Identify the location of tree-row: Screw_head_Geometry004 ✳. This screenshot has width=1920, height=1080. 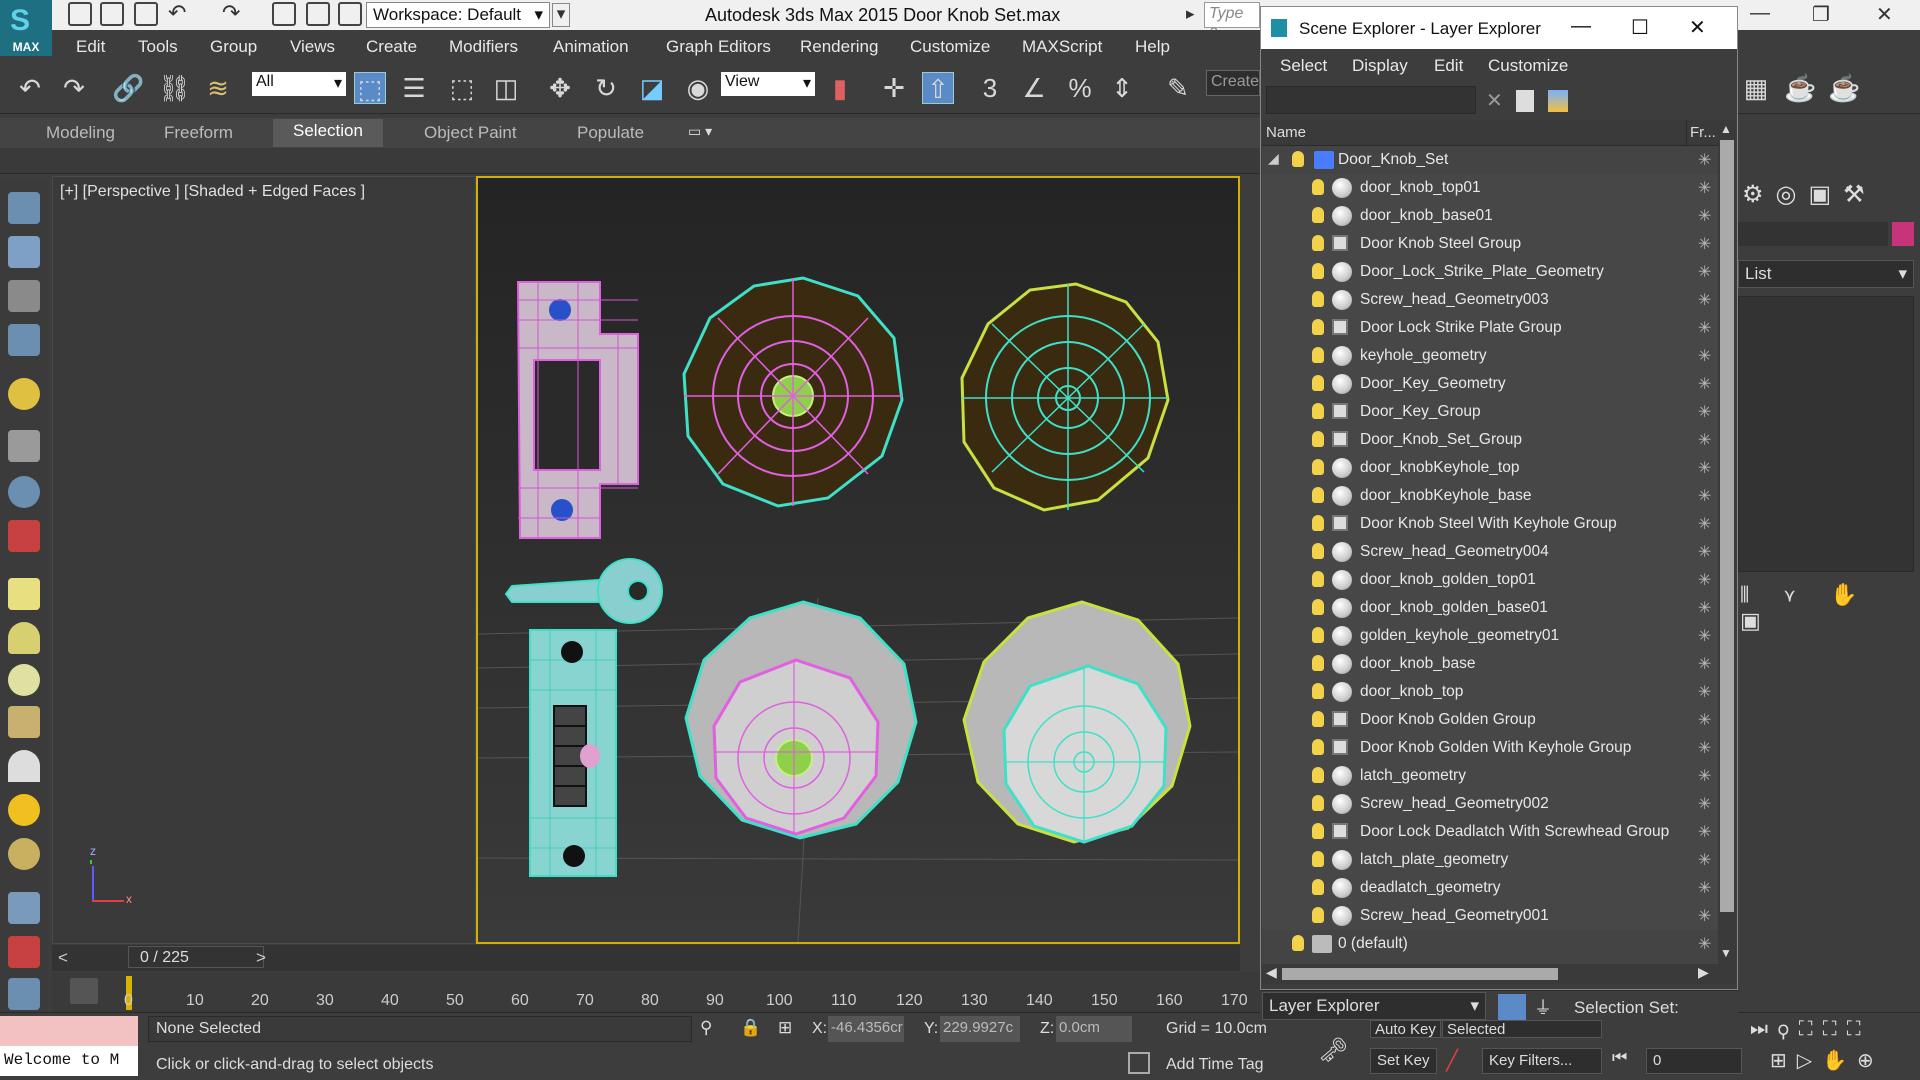
(1490, 552).